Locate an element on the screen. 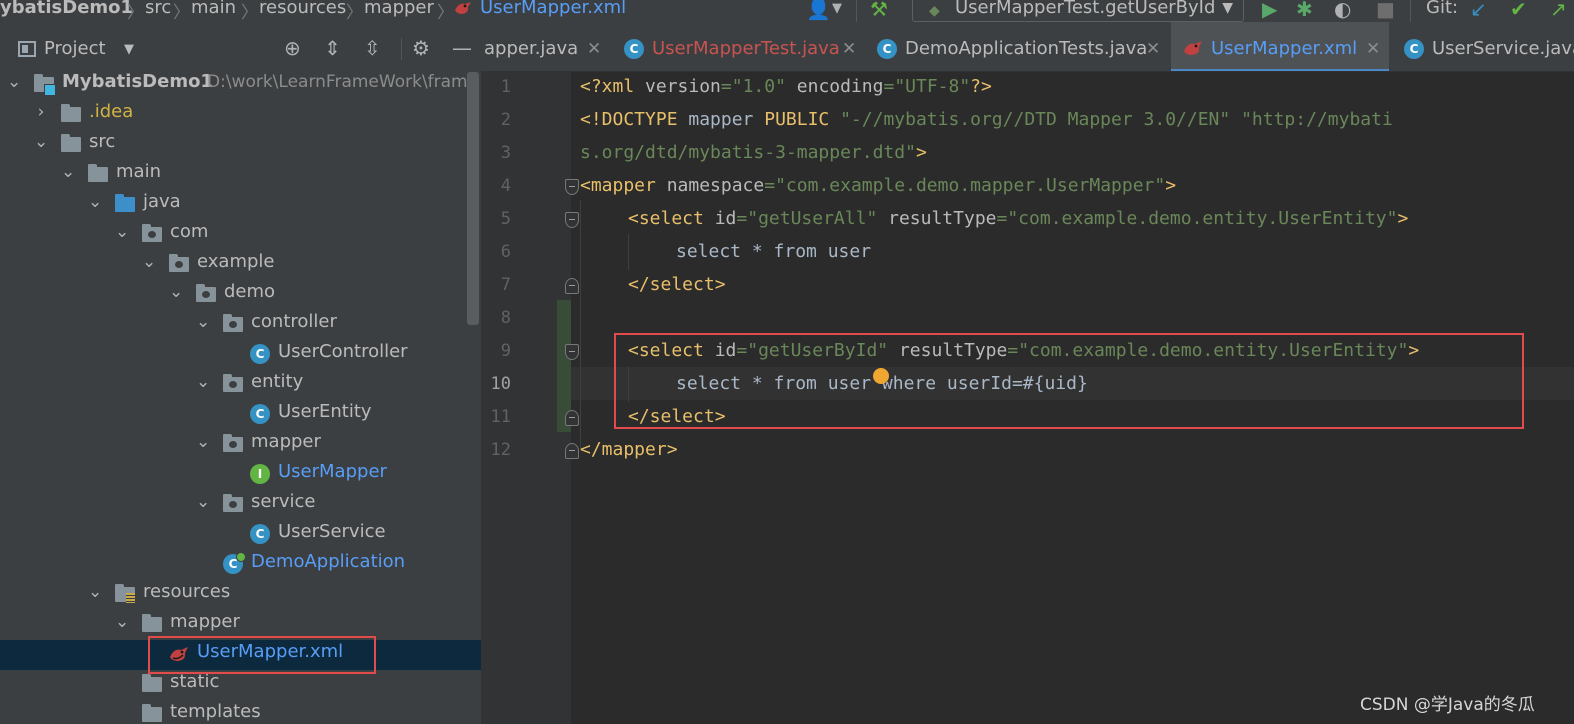 The image size is (1574, 724). project-view-selector: Project is located at coordinates (75, 48).